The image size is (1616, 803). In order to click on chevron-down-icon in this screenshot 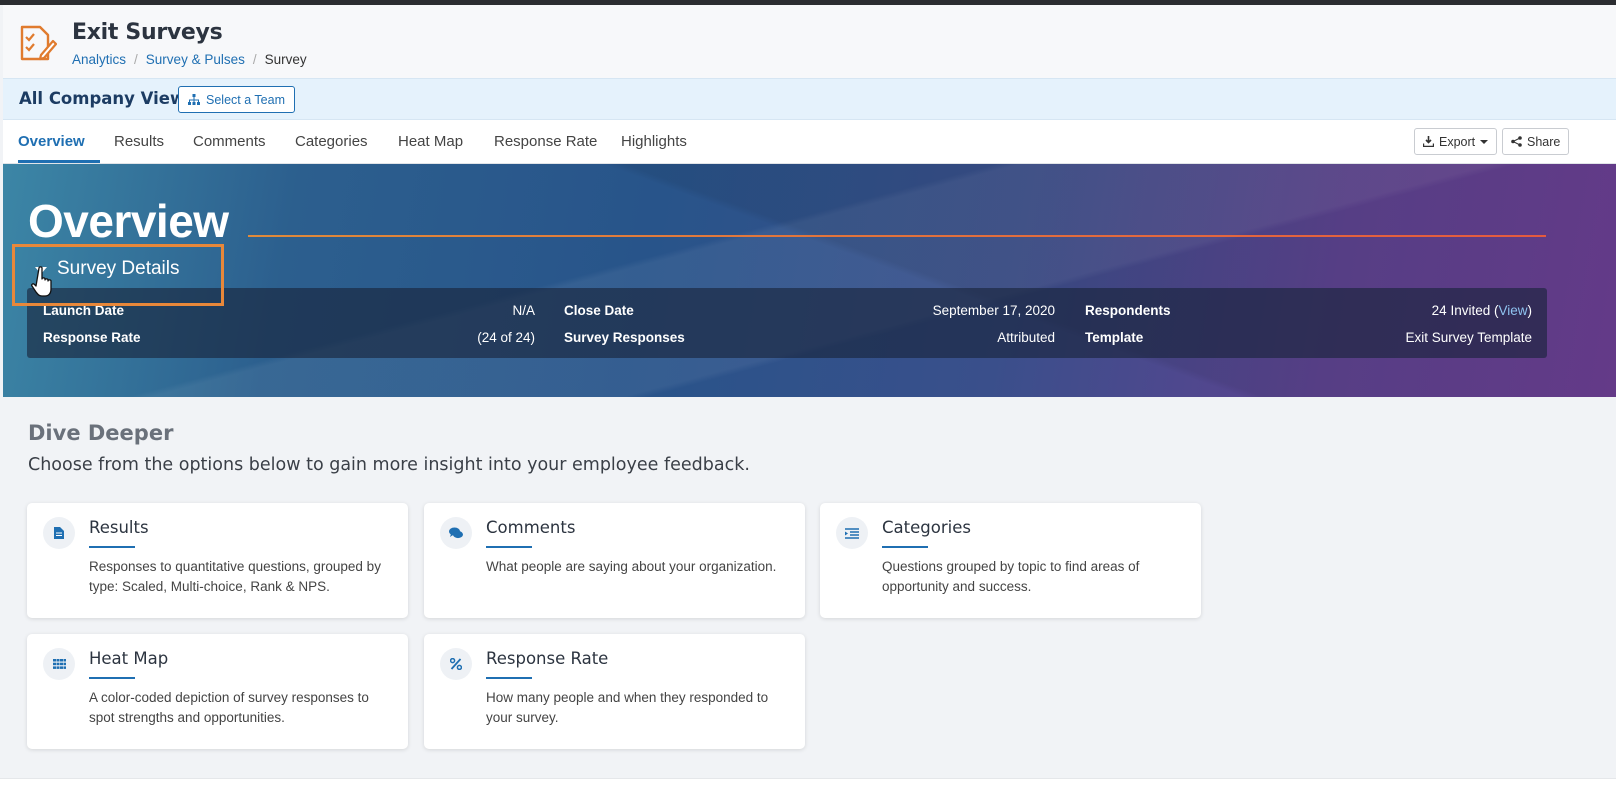, I will do `click(1484, 141)`.